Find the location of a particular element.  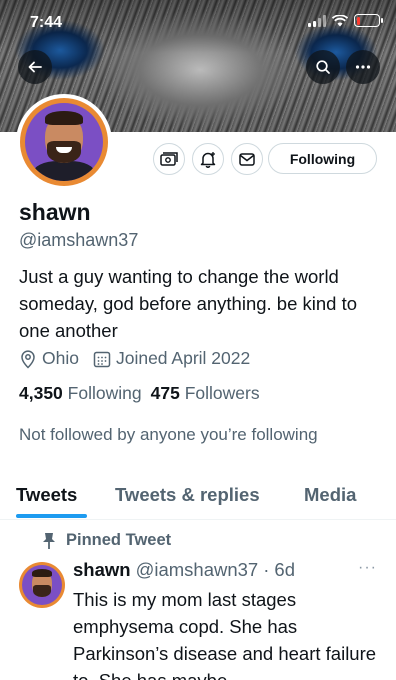

tips-icon is located at coordinates (169, 159).